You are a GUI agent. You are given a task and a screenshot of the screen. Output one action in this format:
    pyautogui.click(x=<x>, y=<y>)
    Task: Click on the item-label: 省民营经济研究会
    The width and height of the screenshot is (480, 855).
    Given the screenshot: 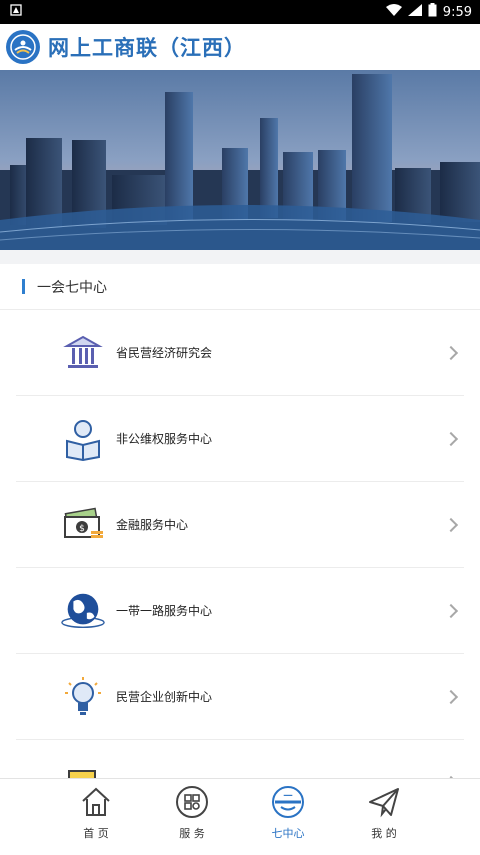 What is the action you would take?
    pyautogui.click(x=164, y=353)
    